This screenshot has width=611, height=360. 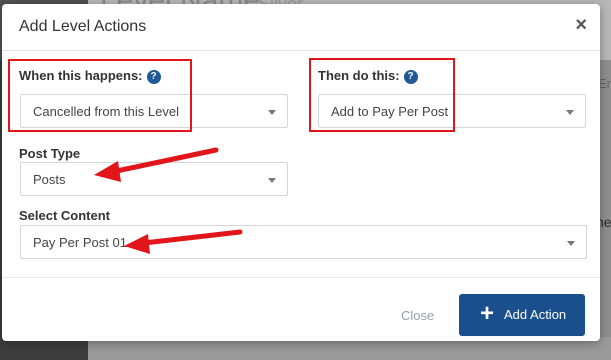 I want to click on highlight-box-then, so click(x=382, y=95).